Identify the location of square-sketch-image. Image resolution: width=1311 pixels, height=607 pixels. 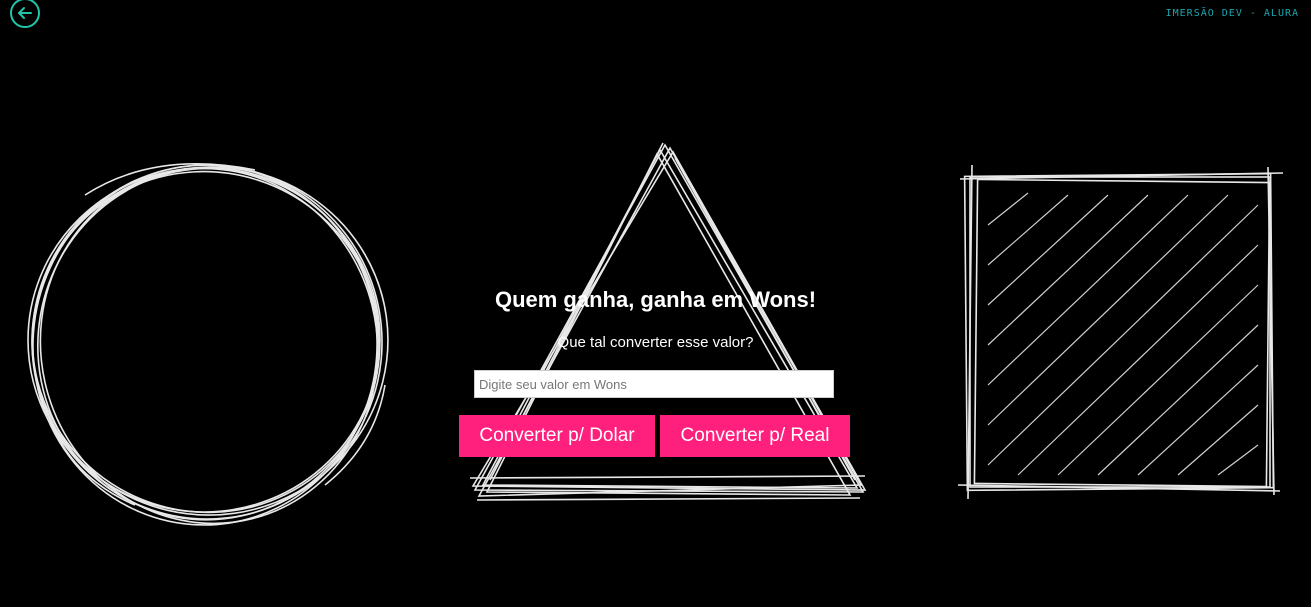
(1123, 332).